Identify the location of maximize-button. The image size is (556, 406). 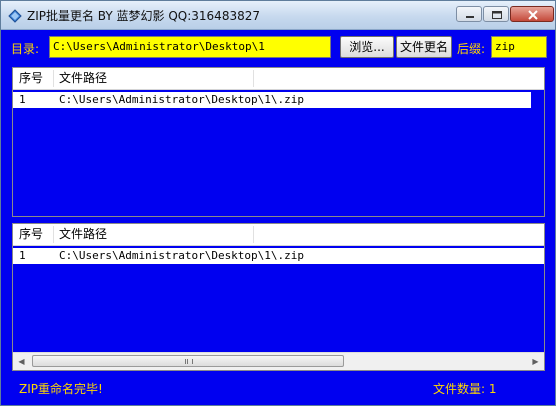
(496, 14).